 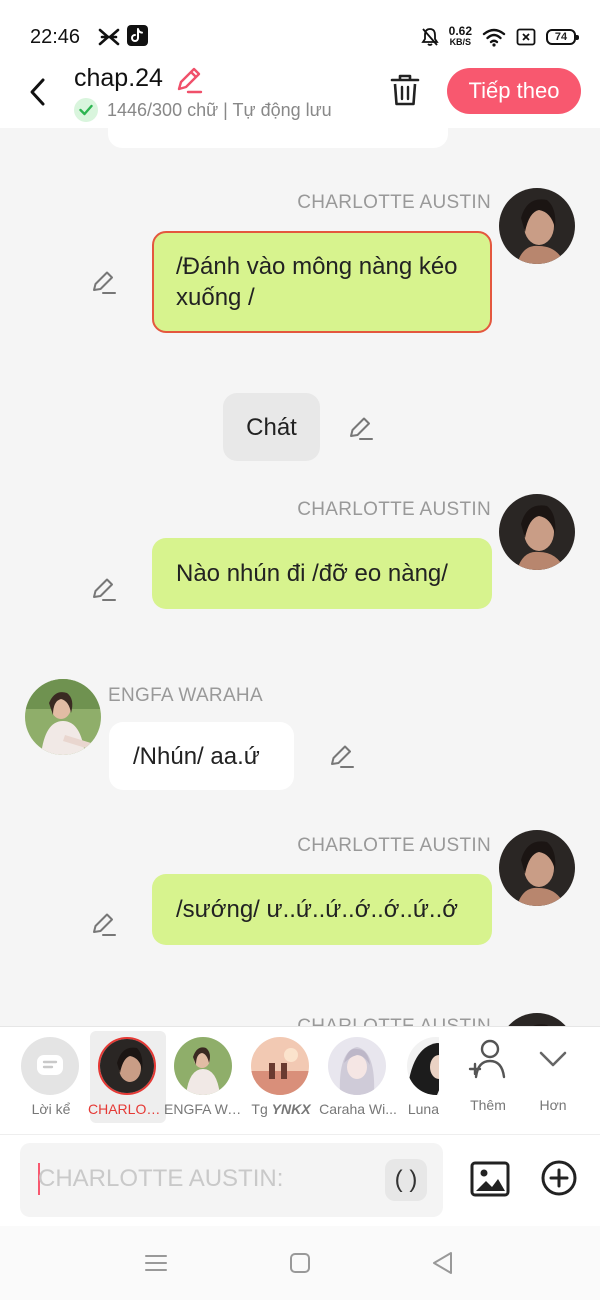 I want to click on back-button, so click(x=38, y=92).